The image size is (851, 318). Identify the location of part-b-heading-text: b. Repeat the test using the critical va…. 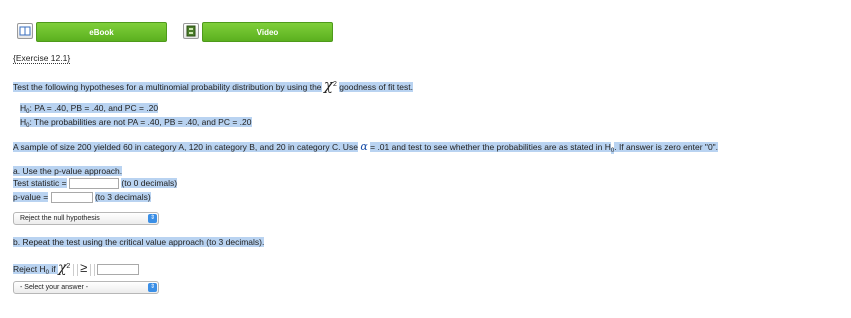
(139, 242).